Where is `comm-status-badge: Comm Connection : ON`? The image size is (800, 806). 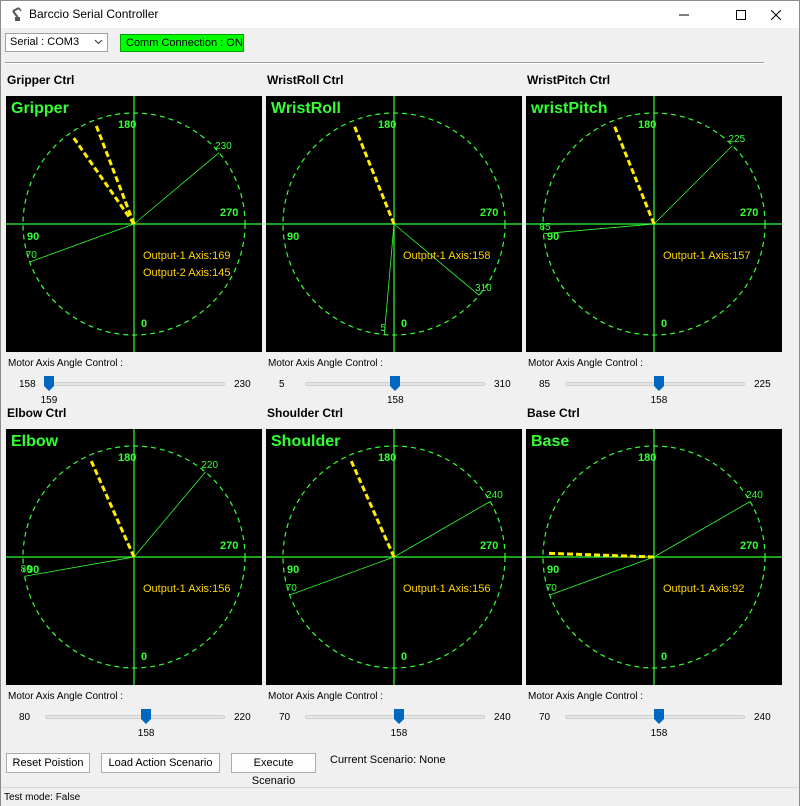 comm-status-badge: Comm Connection : ON is located at coordinates (182, 43).